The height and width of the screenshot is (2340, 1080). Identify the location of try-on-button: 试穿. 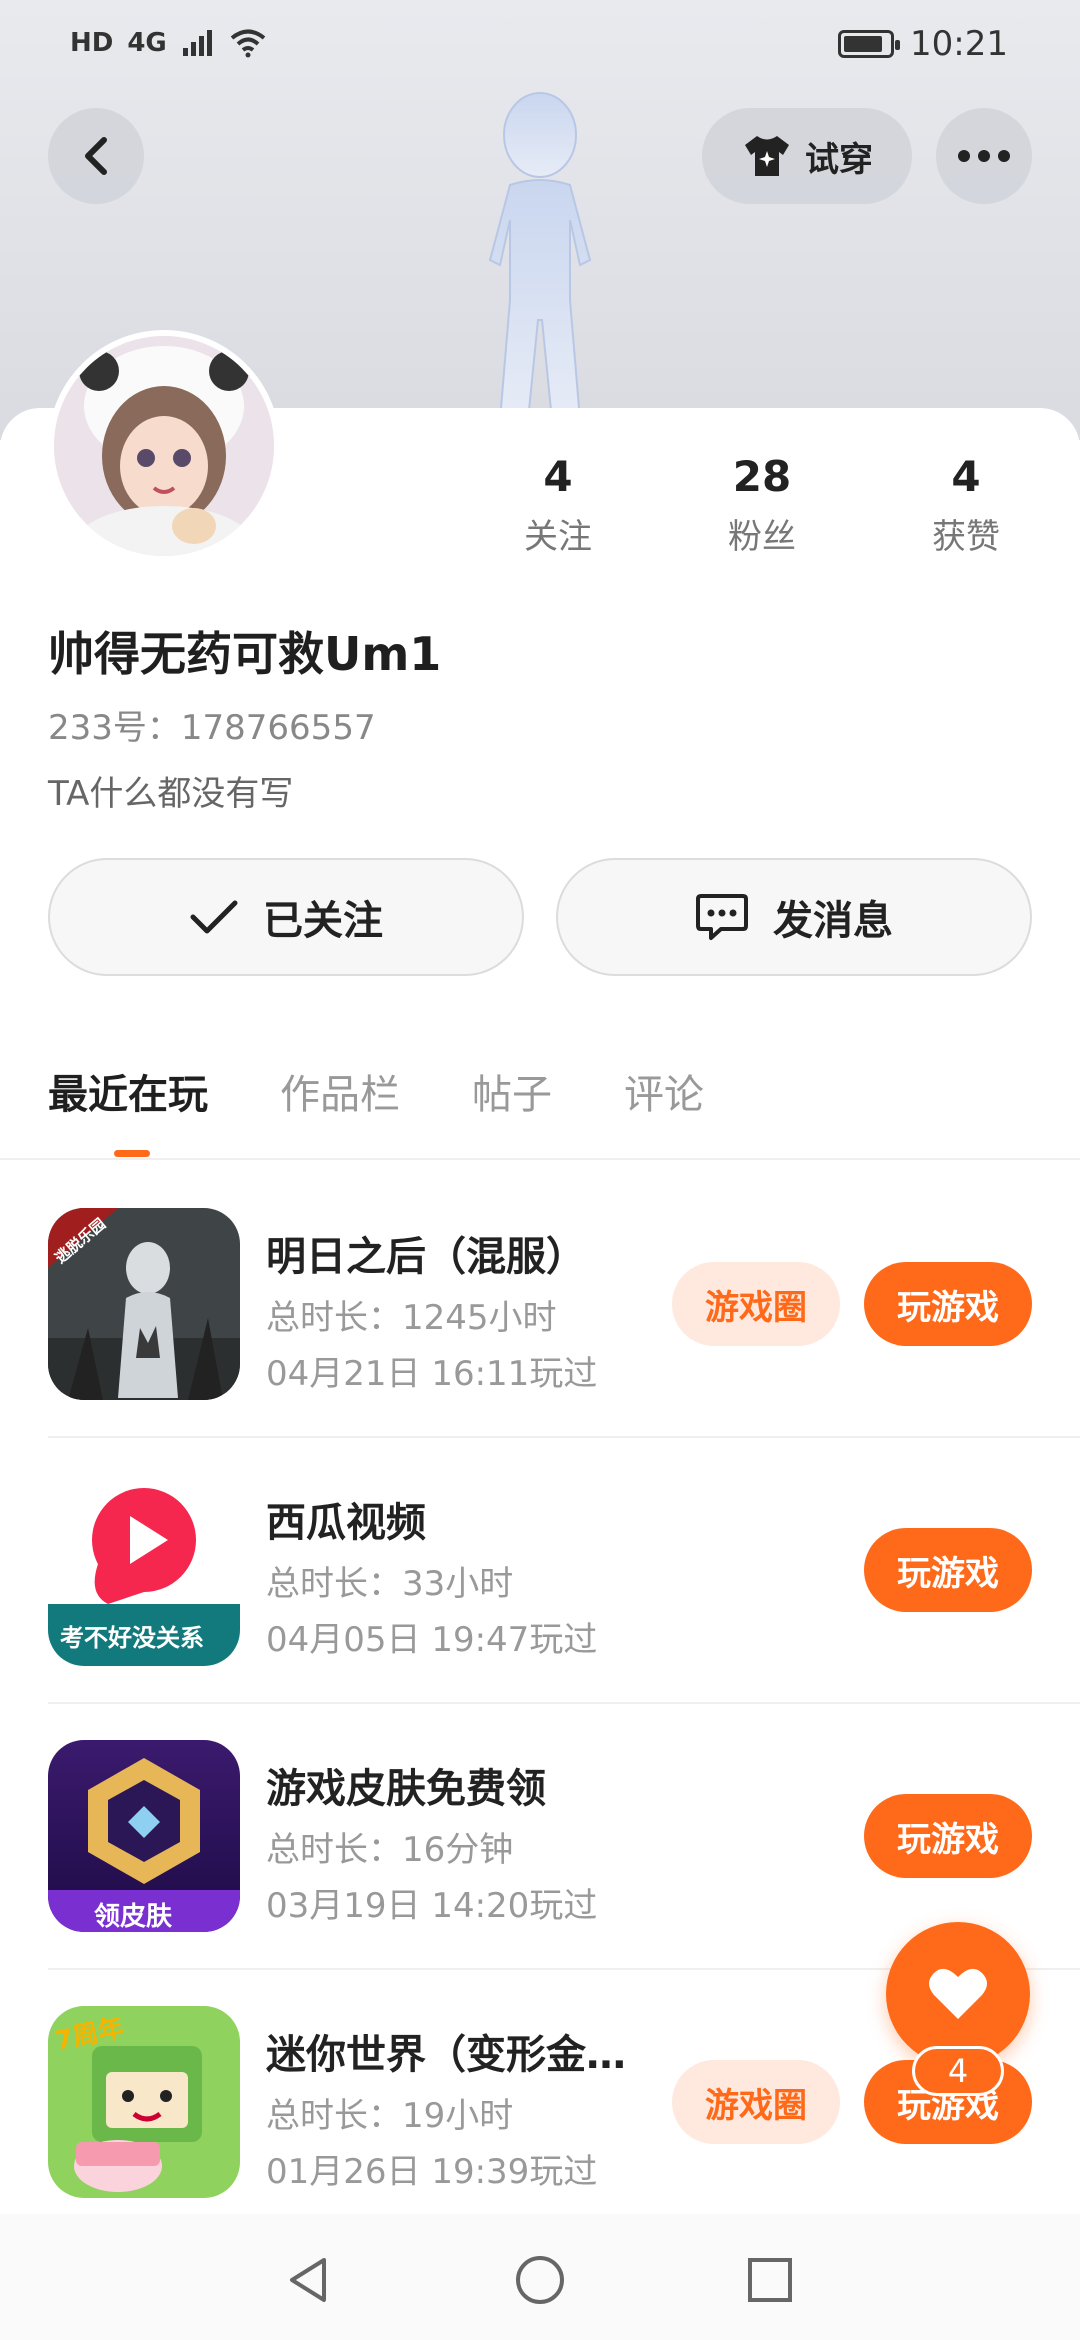
(807, 156).